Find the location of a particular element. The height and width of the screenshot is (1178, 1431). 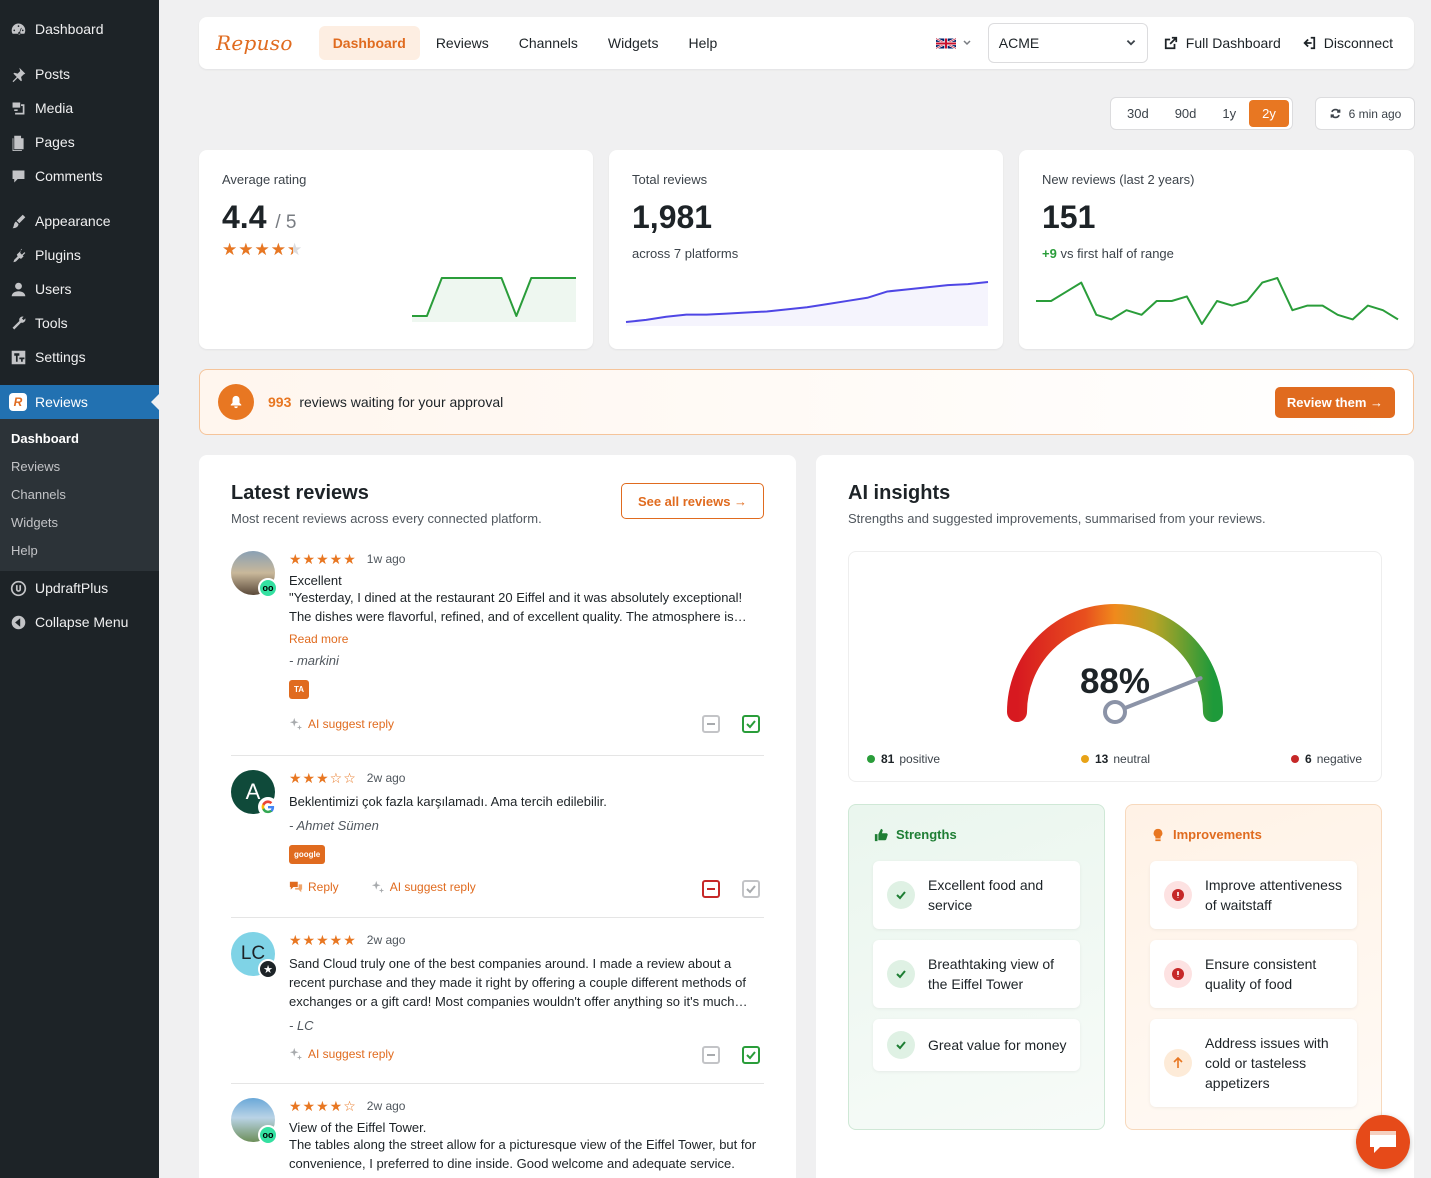

total-reviews-sparkline is located at coordinates (807, 303).